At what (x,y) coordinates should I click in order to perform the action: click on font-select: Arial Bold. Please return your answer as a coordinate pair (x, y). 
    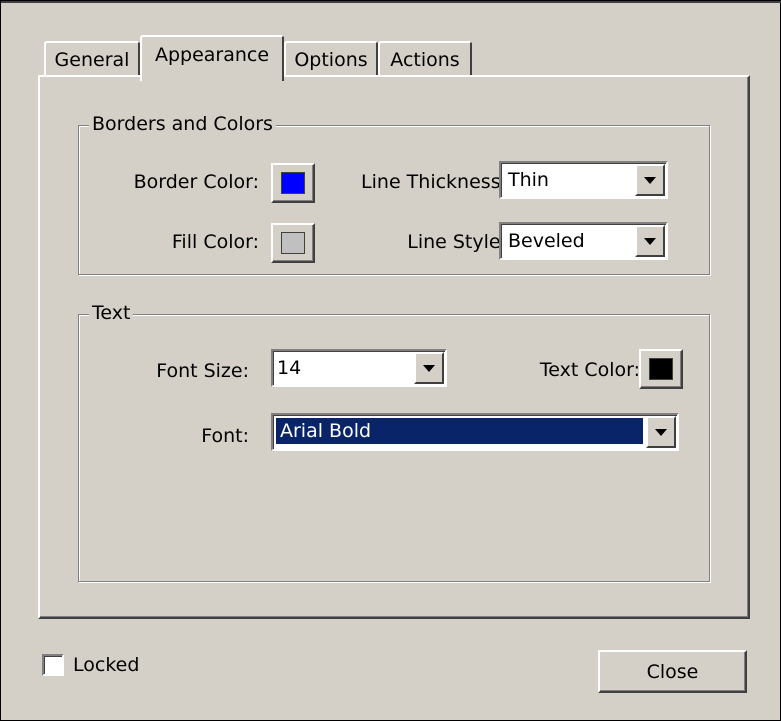
    Looking at the image, I should click on (475, 432).